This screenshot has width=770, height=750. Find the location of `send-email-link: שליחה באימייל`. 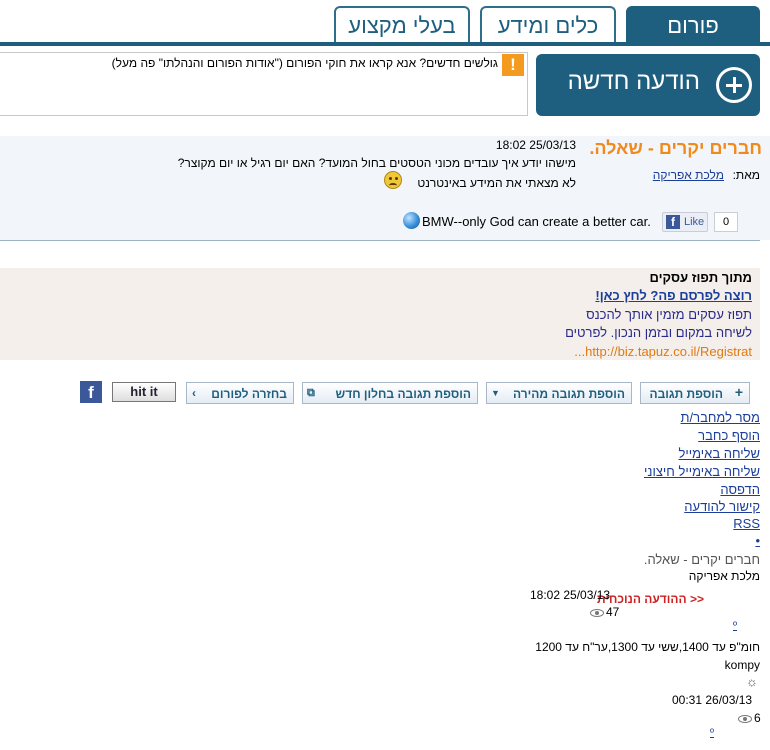

send-email-link: שליחה באימייל is located at coordinates (719, 453).